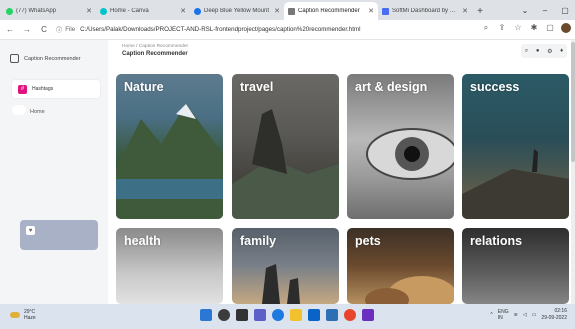 The width and height of the screenshot is (575, 329). What do you see at coordinates (56, 89) in the screenshot?
I see `sidebar-item-hashtags: # Hashtags` at bounding box center [56, 89].